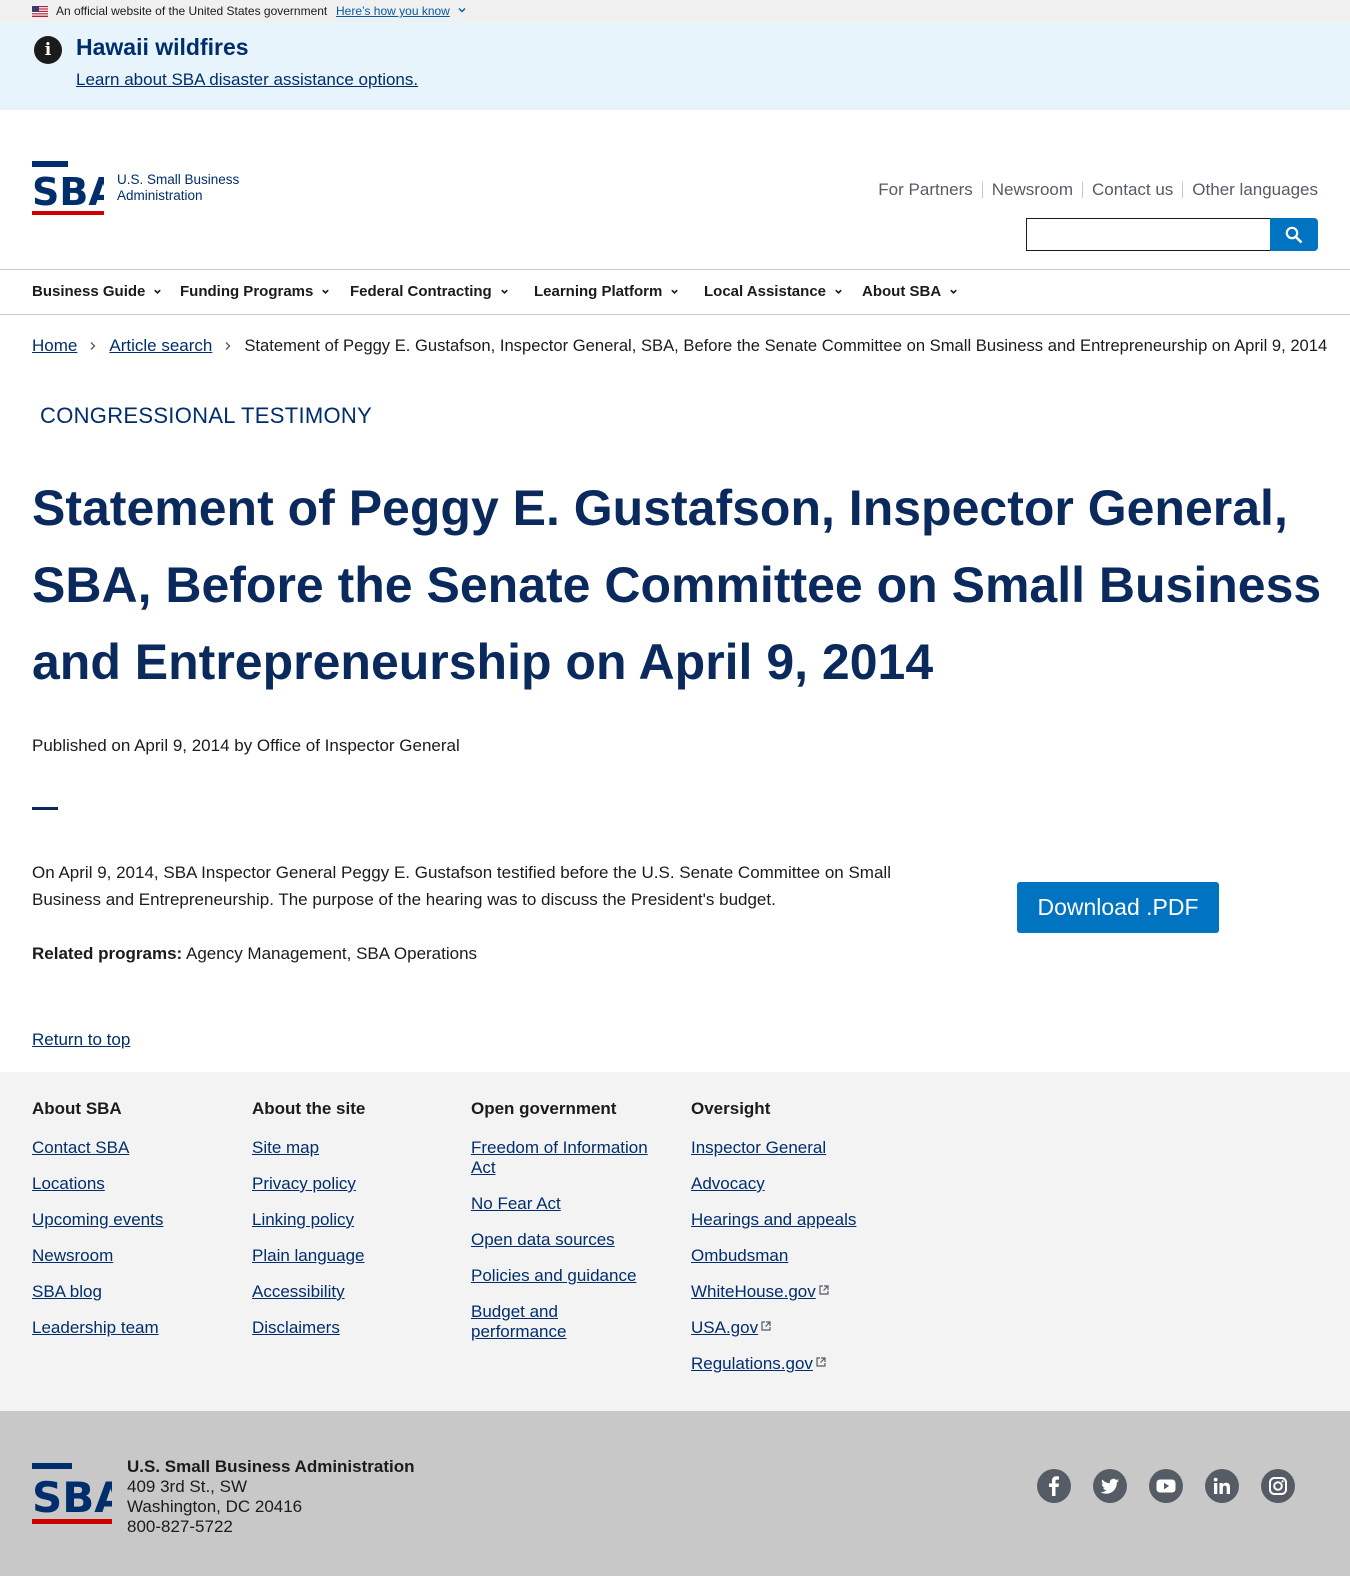 The width and height of the screenshot is (1350, 1576). What do you see at coordinates (1255, 190) in the screenshot?
I see `other-languages-link: Other languages` at bounding box center [1255, 190].